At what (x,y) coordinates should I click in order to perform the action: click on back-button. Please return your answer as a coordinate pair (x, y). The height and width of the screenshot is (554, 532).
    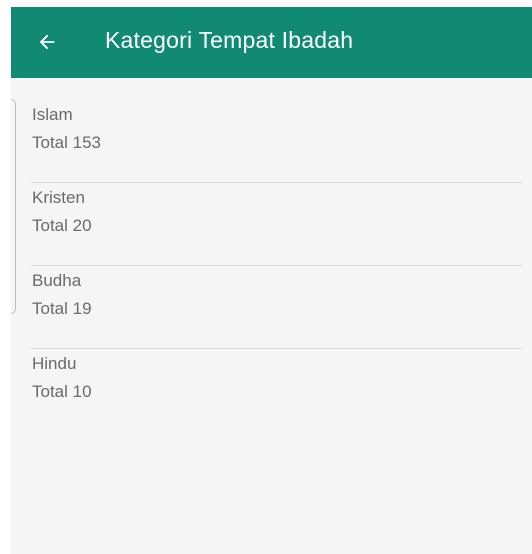
    Looking at the image, I should click on (47, 42).